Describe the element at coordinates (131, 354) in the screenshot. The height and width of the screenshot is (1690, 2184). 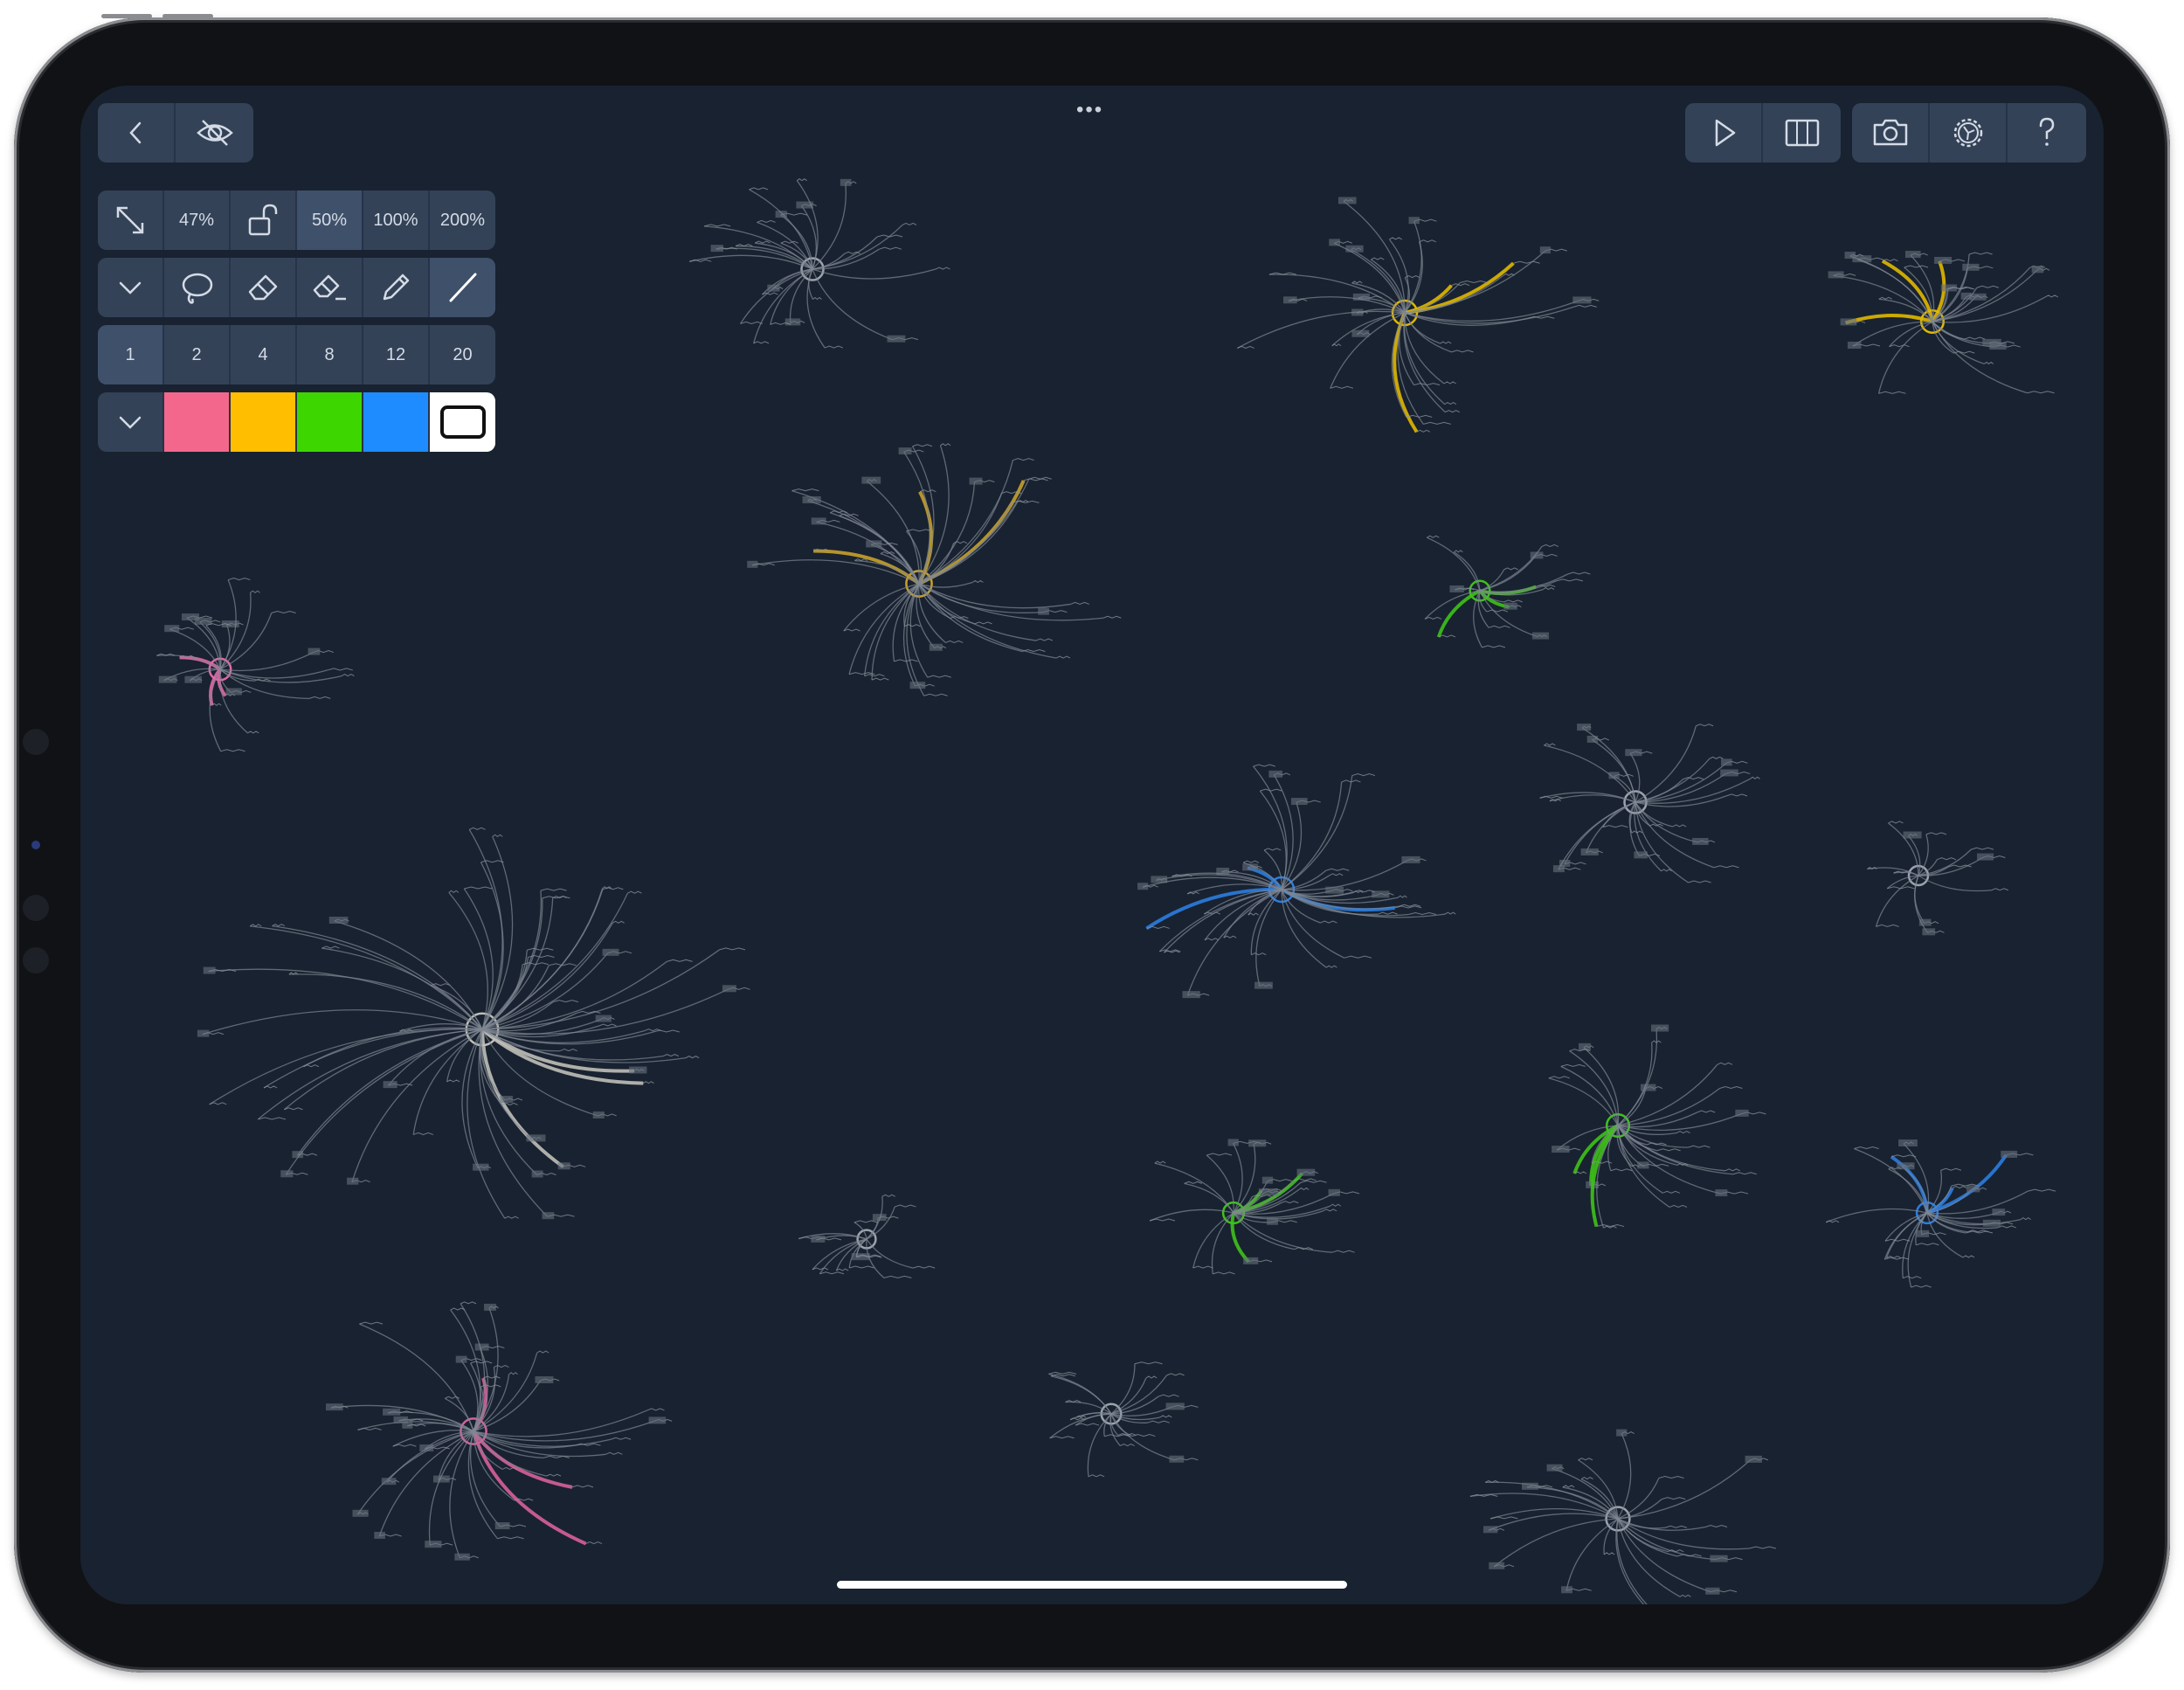
I see `width-1-button: 1` at that location.